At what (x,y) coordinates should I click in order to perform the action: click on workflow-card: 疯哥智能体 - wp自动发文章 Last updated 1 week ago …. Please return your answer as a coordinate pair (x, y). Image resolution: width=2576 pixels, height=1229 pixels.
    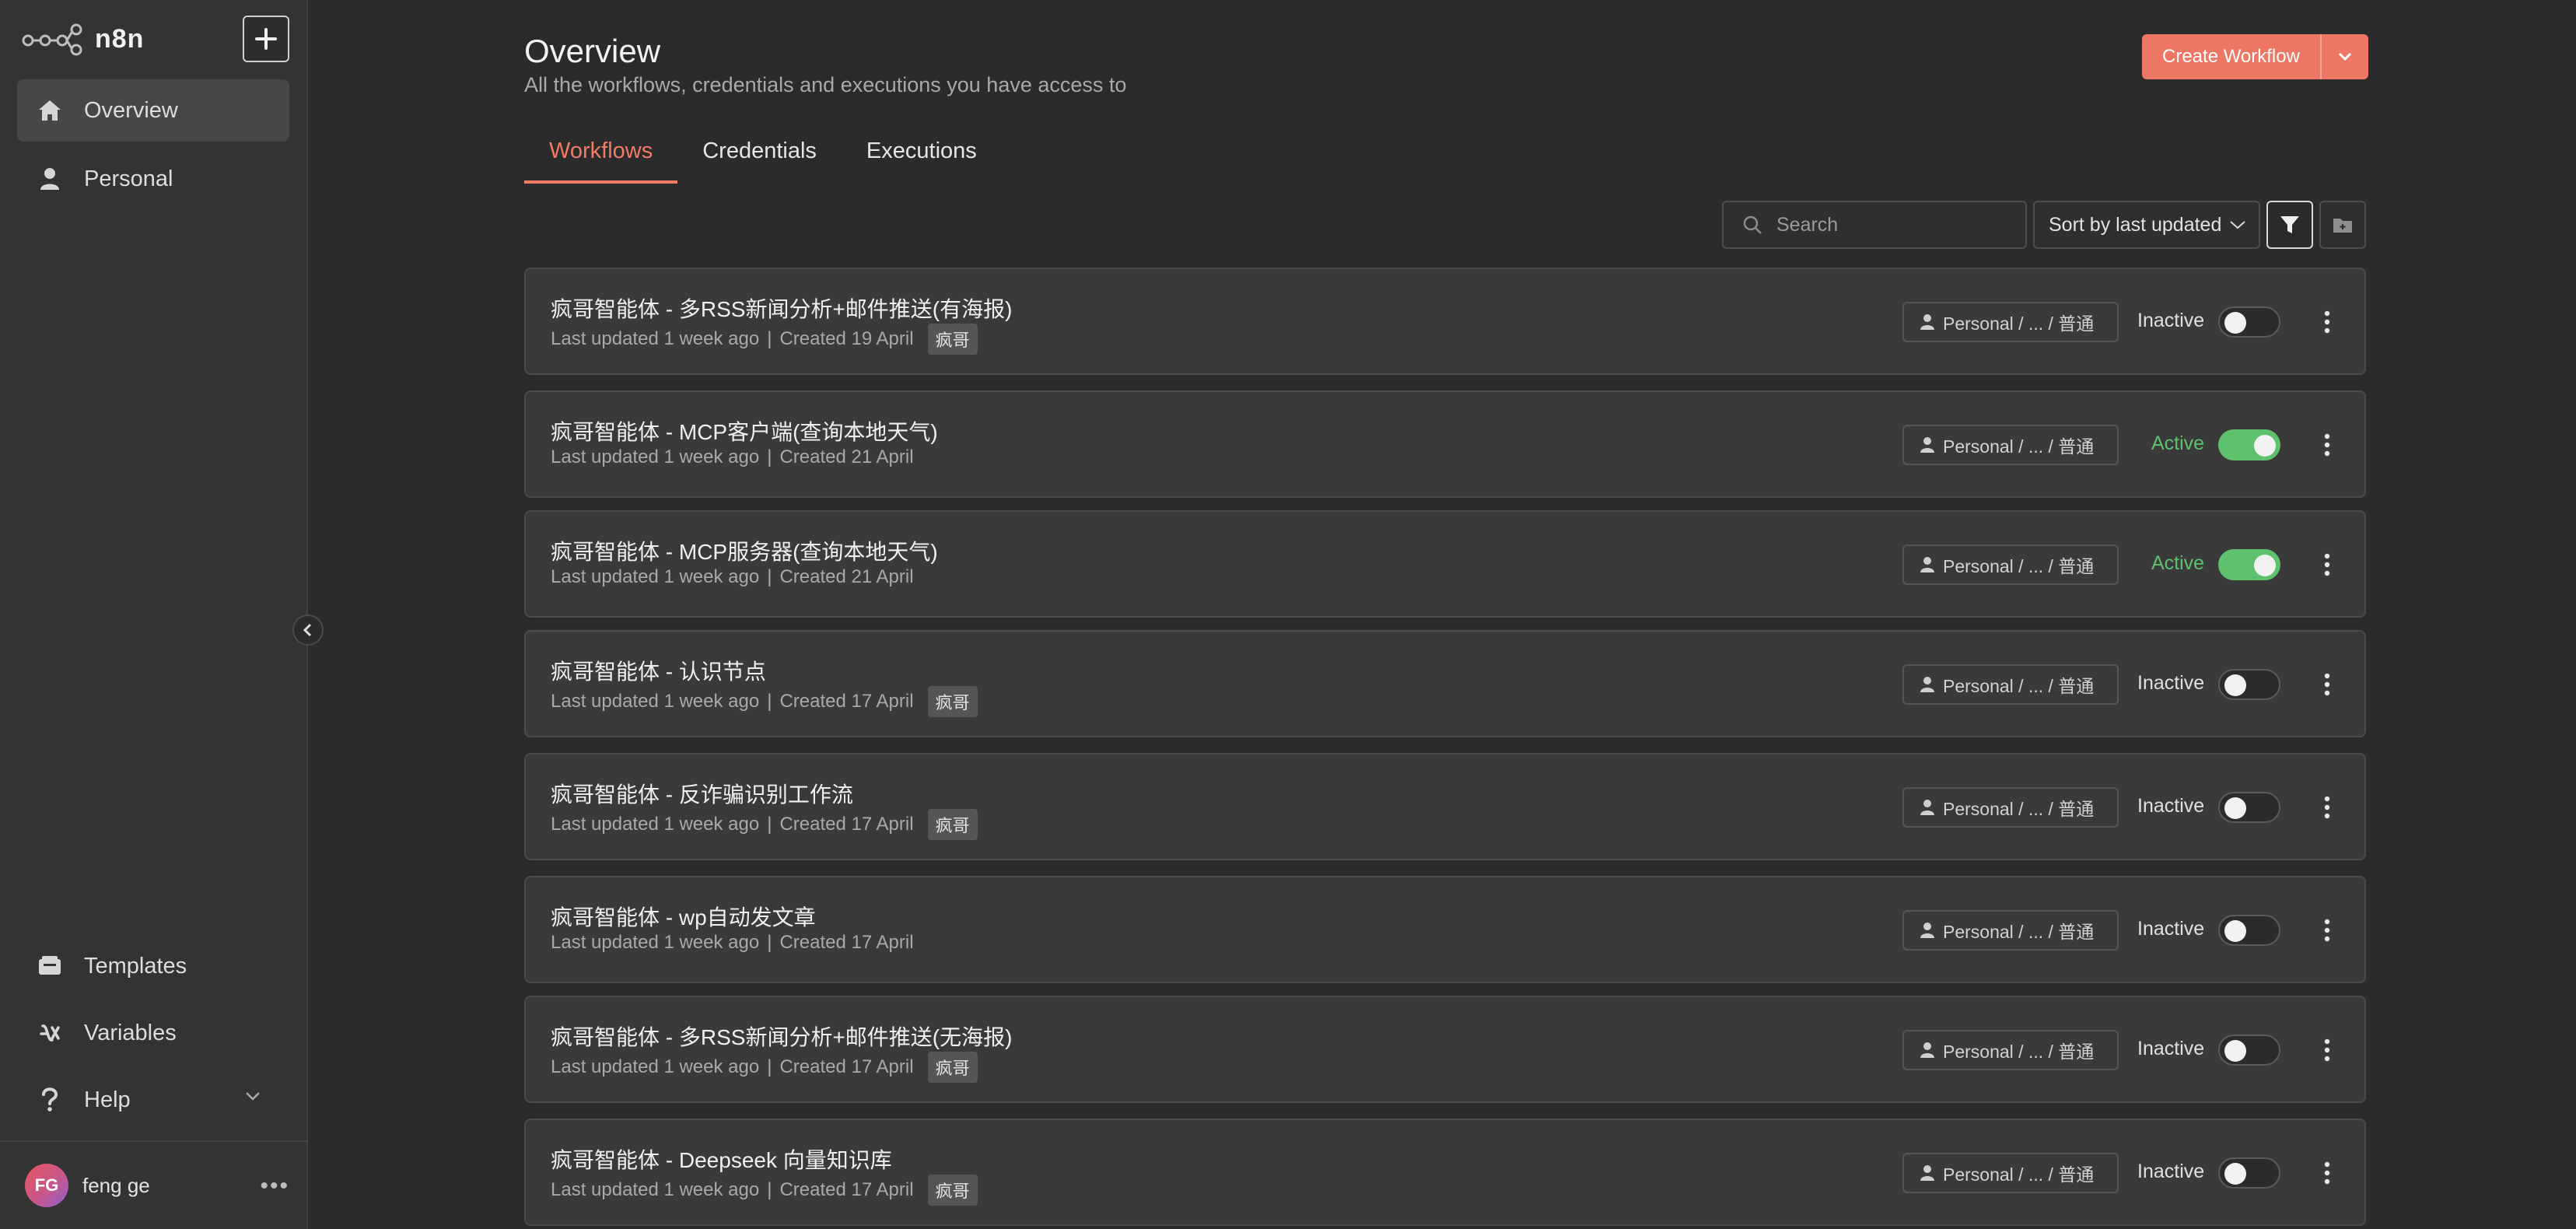
    Looking at the image, I should click on (1445, 929).